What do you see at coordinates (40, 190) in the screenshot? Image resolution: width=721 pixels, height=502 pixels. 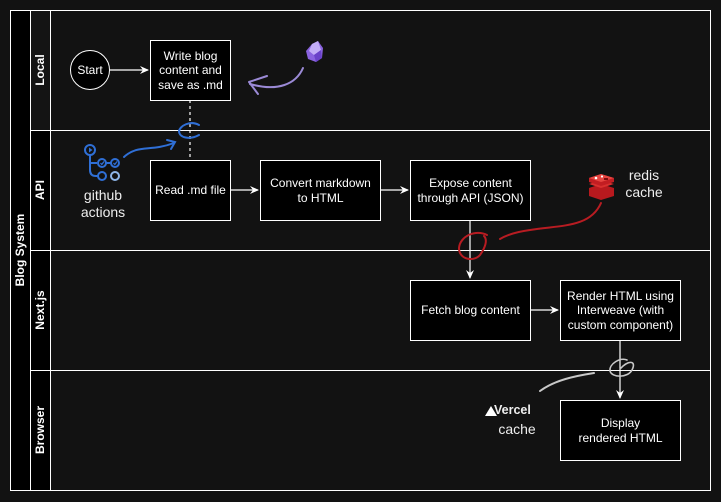 I see `lane-label-api: API` at bounding box center [40, 190].